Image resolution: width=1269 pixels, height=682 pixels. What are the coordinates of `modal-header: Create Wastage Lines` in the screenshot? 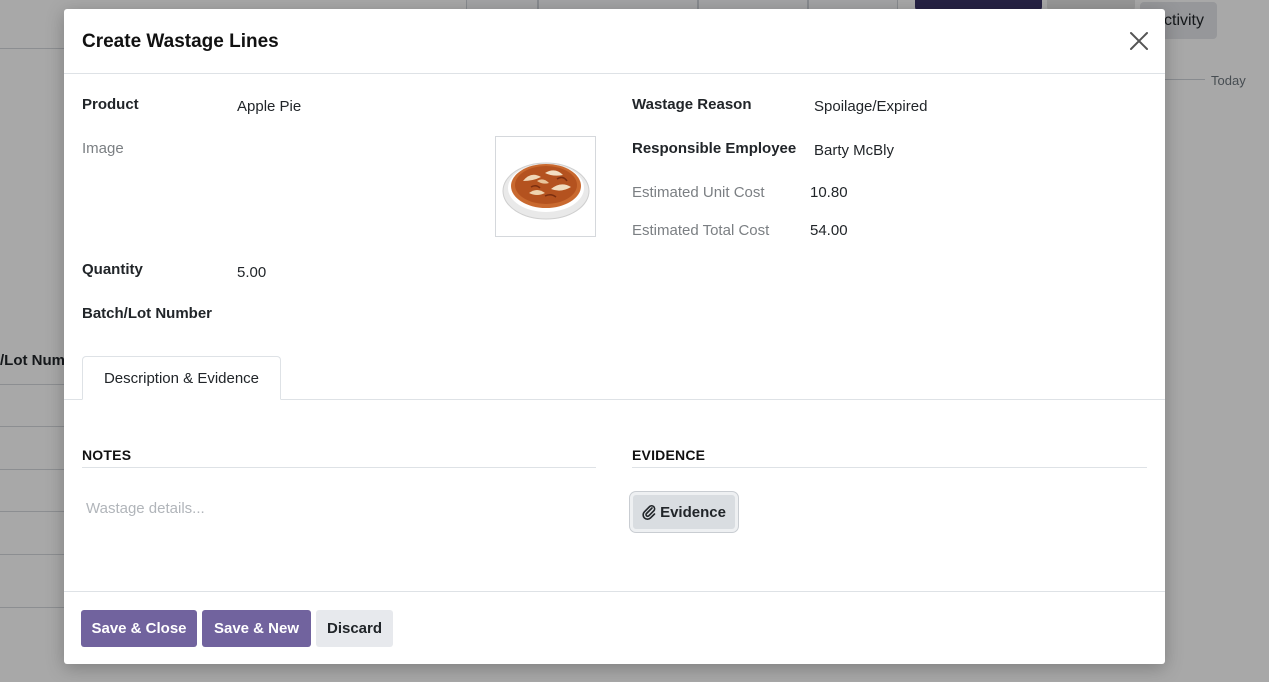 It's located at (614, 41).